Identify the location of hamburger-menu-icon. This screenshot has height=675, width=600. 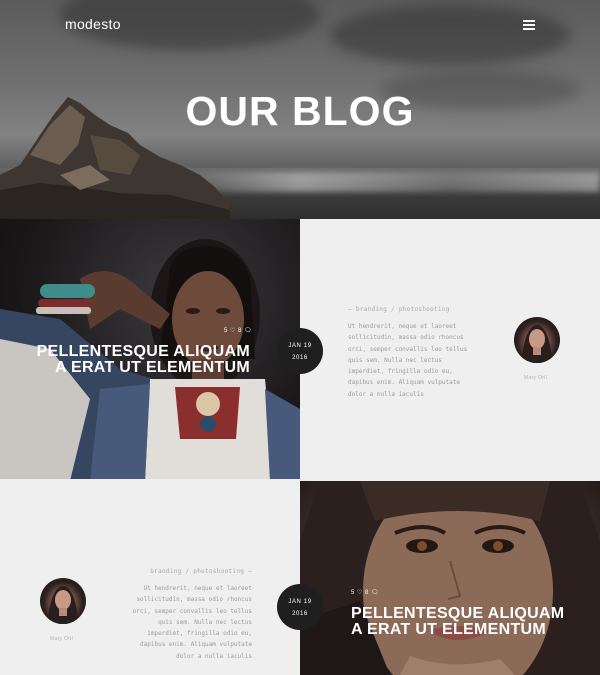
(529, 25).